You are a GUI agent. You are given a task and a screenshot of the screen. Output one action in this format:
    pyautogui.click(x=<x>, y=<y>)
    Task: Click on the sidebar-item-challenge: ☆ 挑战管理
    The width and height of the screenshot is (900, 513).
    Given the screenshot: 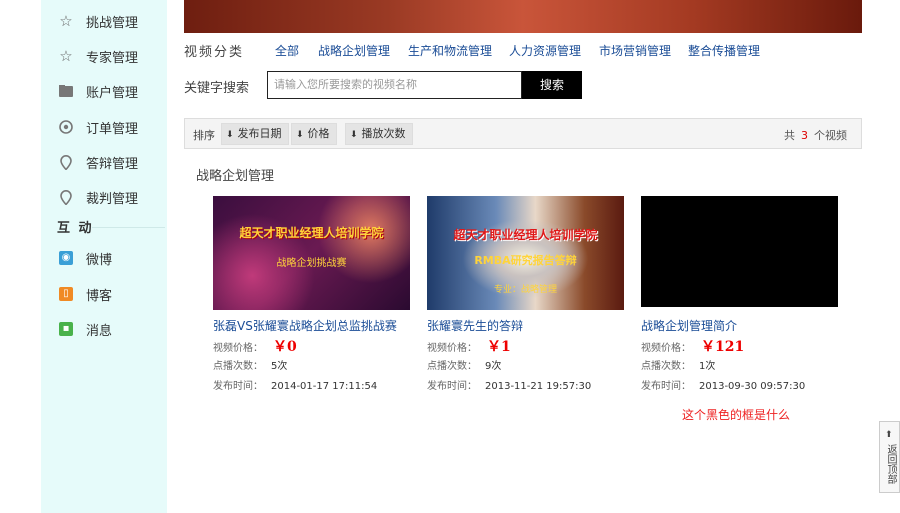 What is the action you would take?
    pyautogui.click(x=97, y=21)
    